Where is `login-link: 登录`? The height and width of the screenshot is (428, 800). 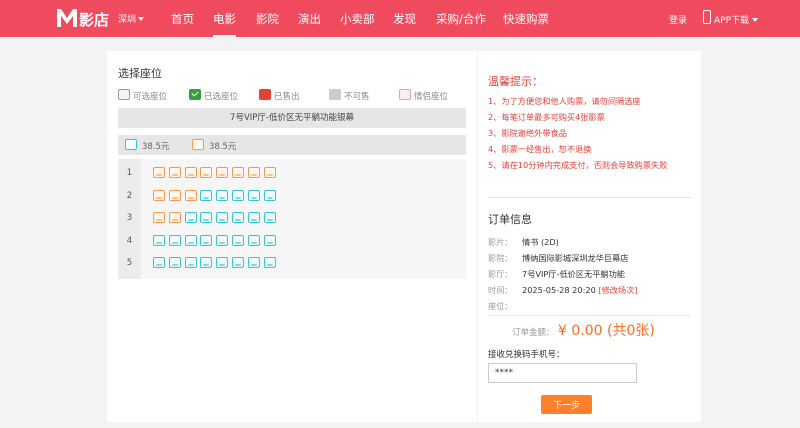
login-link: 登录 is located at coordinates (678, 19).